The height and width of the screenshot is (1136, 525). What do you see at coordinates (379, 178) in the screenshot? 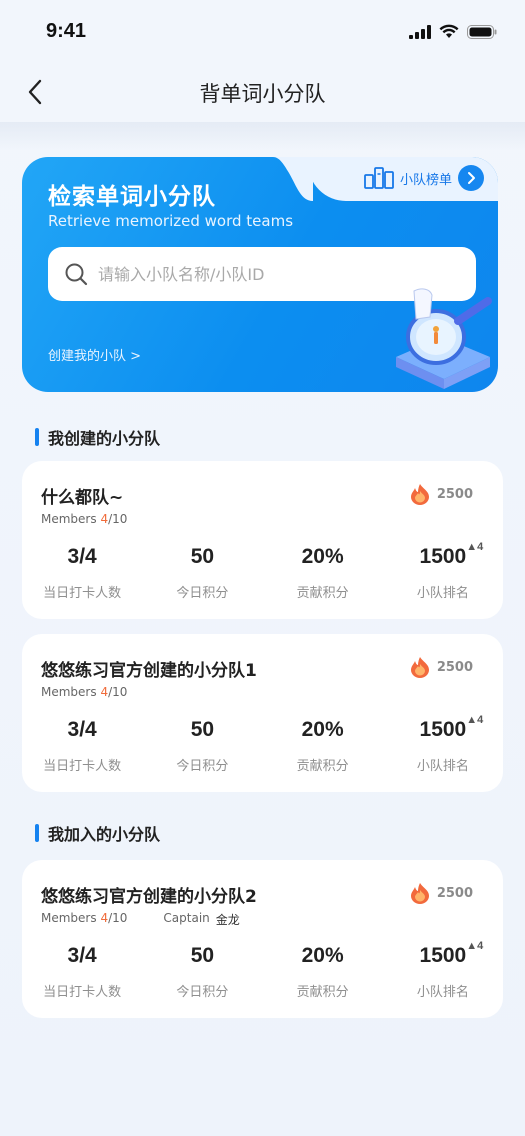
I see `ranking-icon` at bounding box center [379, 178].